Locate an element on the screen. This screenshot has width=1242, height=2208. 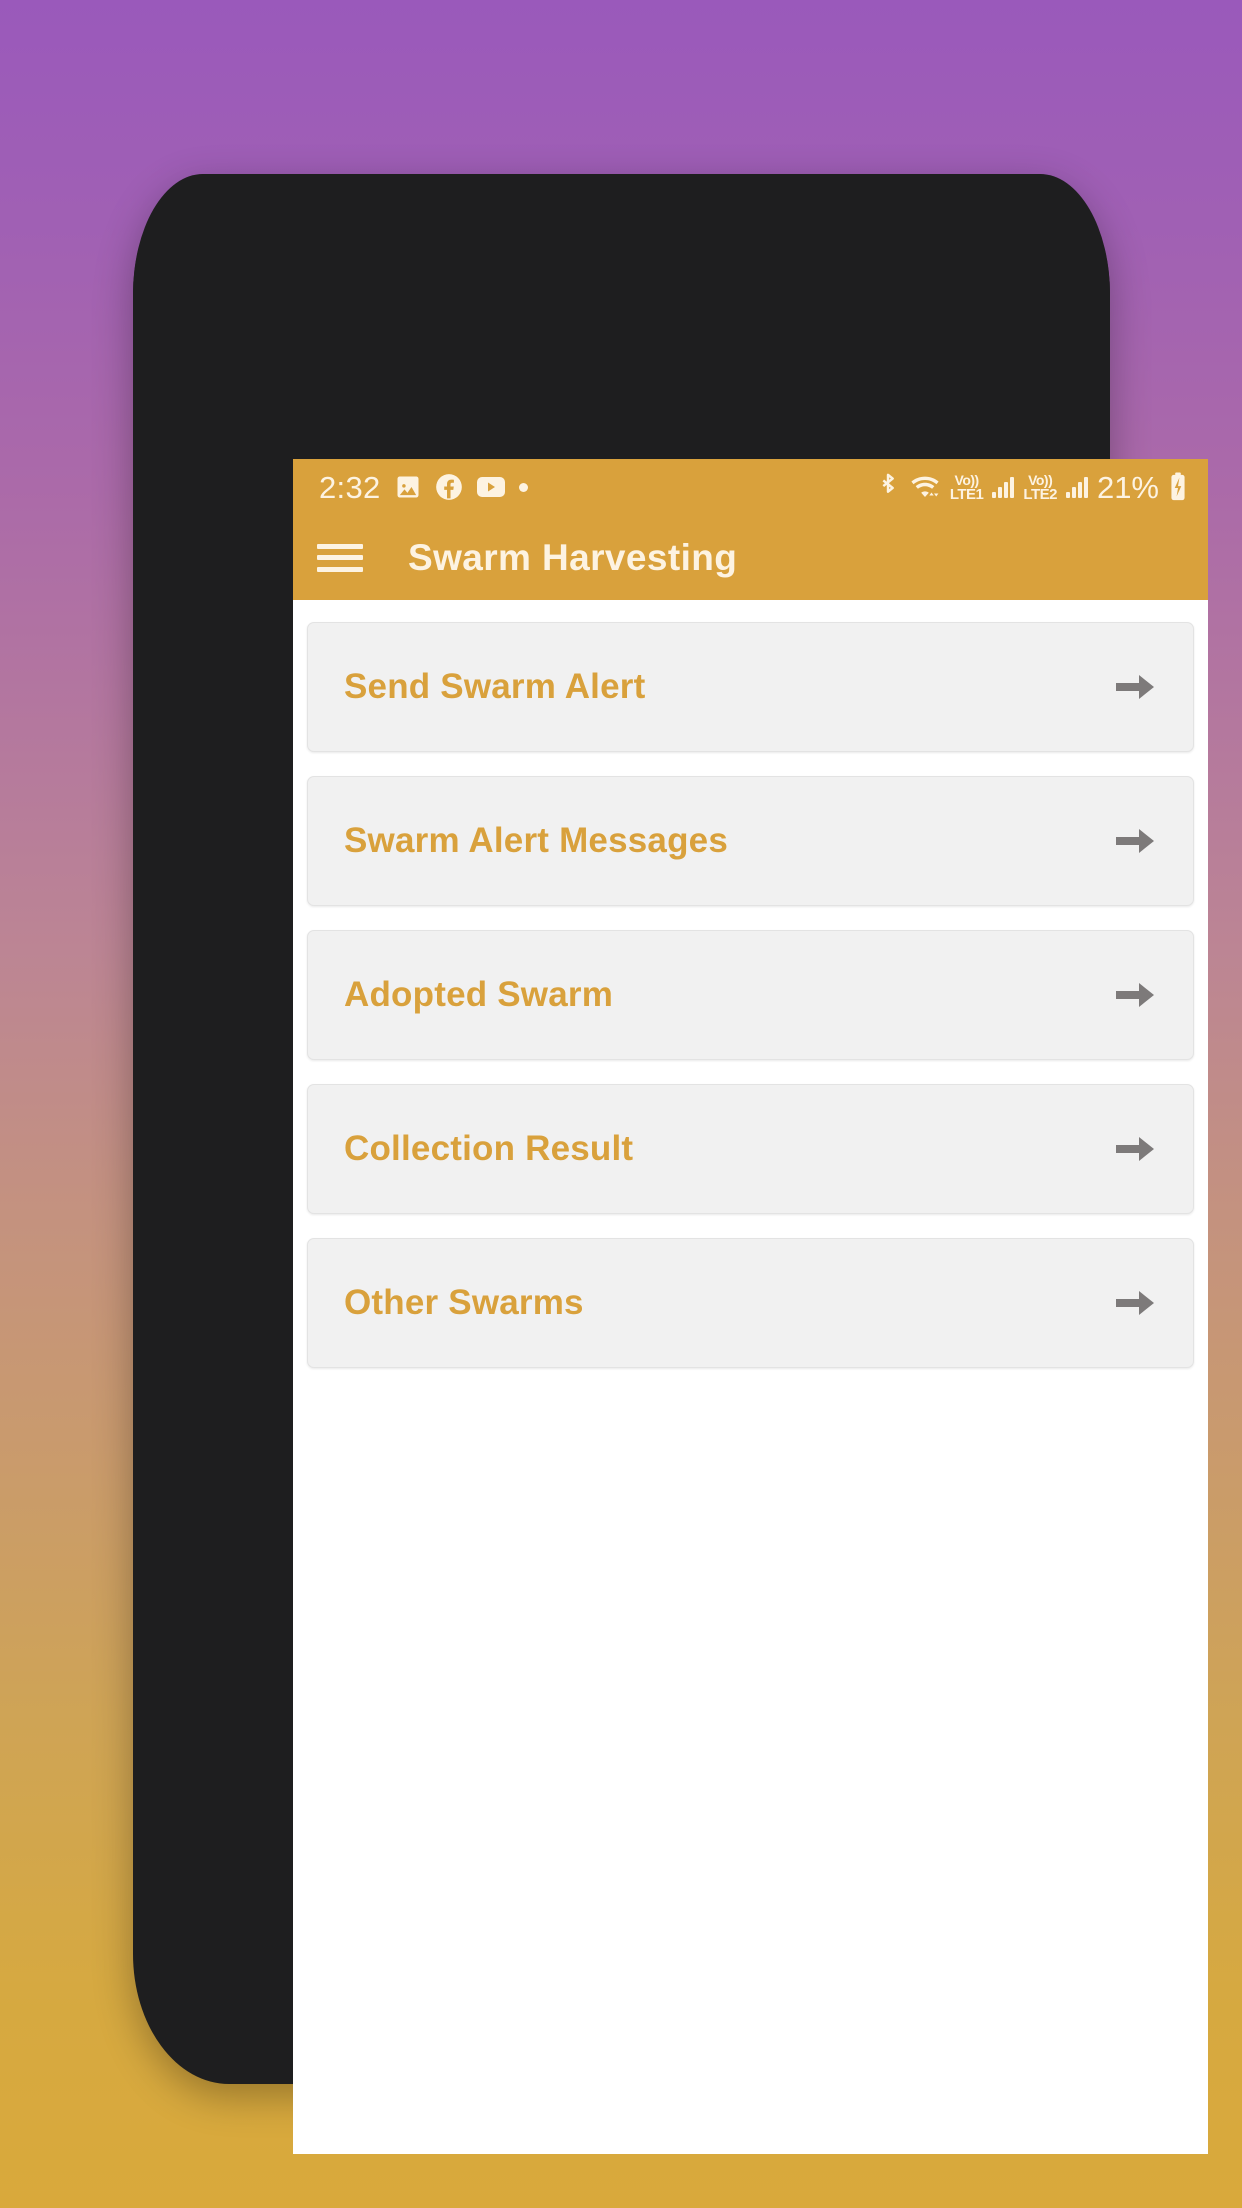
list-item-other-swarms: Other Swarms is located at coordinates (750, 1303).